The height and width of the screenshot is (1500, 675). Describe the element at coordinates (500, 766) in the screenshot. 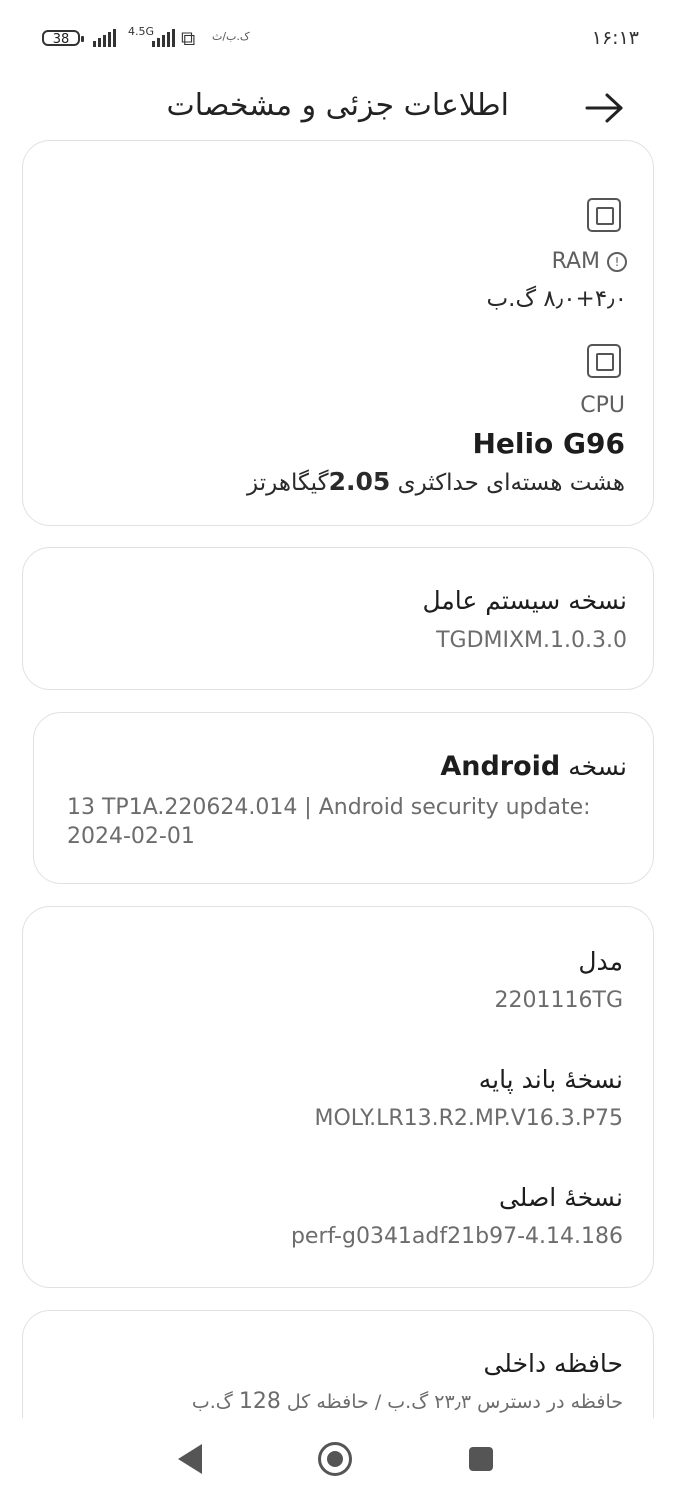

I see `android-brand: Android` at that location.